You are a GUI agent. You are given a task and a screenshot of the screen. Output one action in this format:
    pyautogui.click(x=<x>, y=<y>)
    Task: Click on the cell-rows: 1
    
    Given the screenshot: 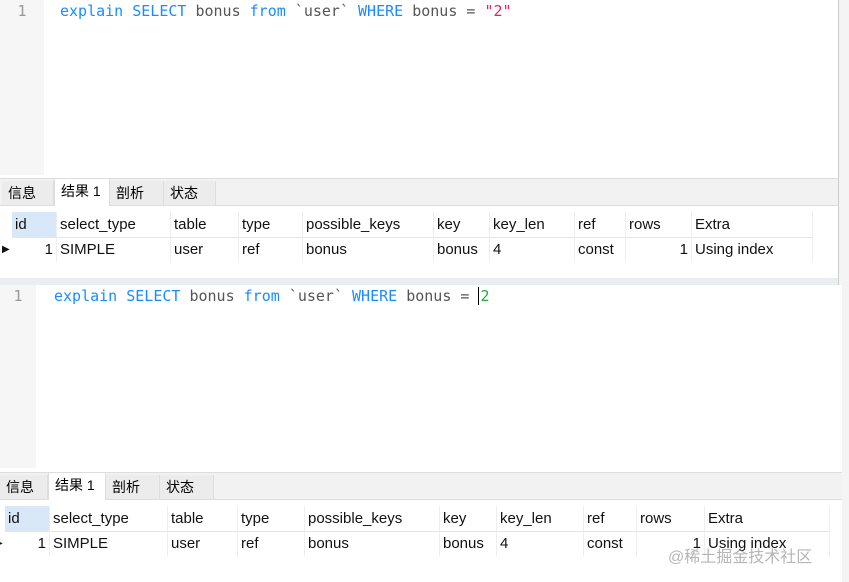 What is the action you would take?
    pyautogui.click(x=659, y=249)
    